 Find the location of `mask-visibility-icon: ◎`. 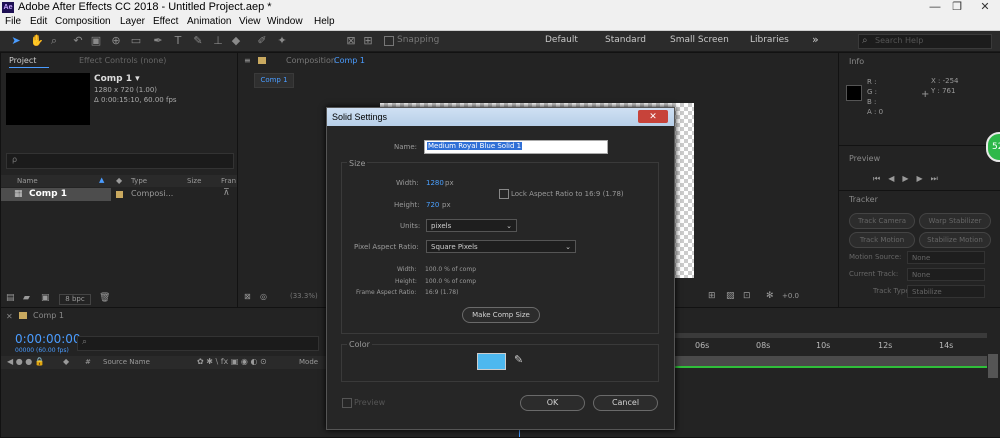

mask-visibility-icon: ◎ is located at coordinates (263, 296).